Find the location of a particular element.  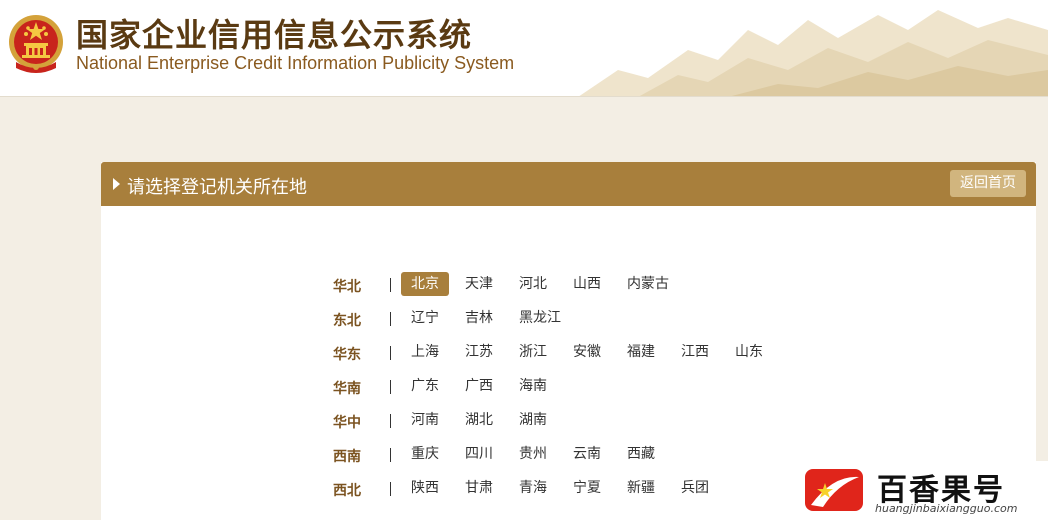

province-link: 宁夏 is located at coordinates (587, 488).